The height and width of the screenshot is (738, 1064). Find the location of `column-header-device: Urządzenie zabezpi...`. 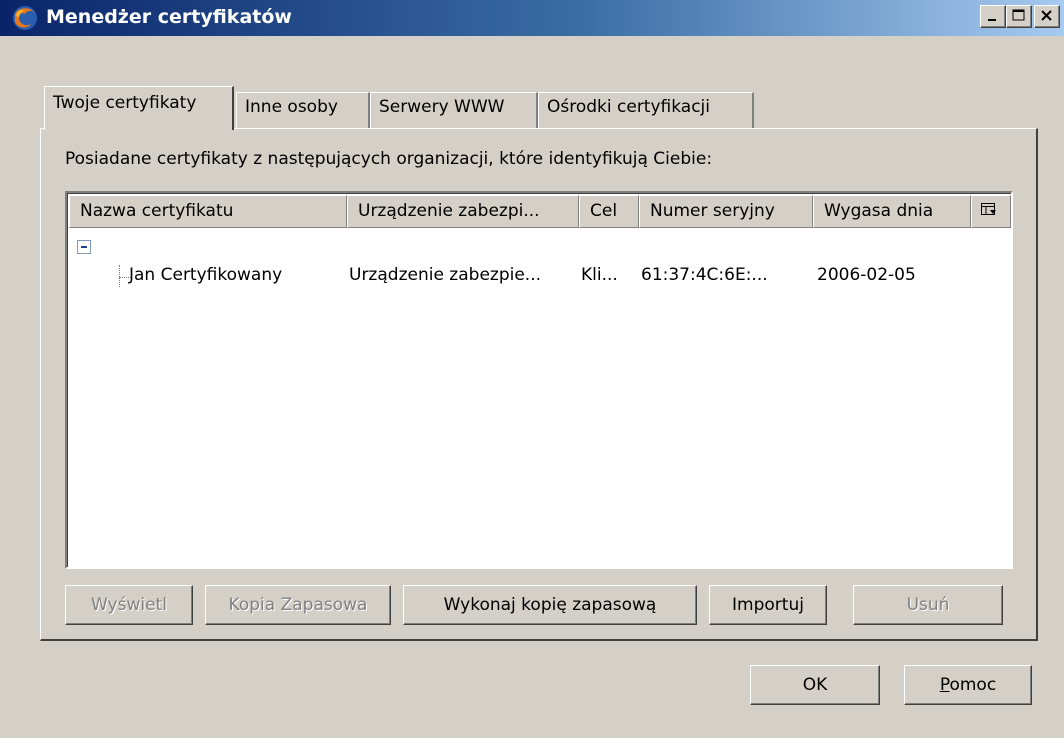

column-header-device: Urządzenie zabezpi... is located at coordinates (463, 211).